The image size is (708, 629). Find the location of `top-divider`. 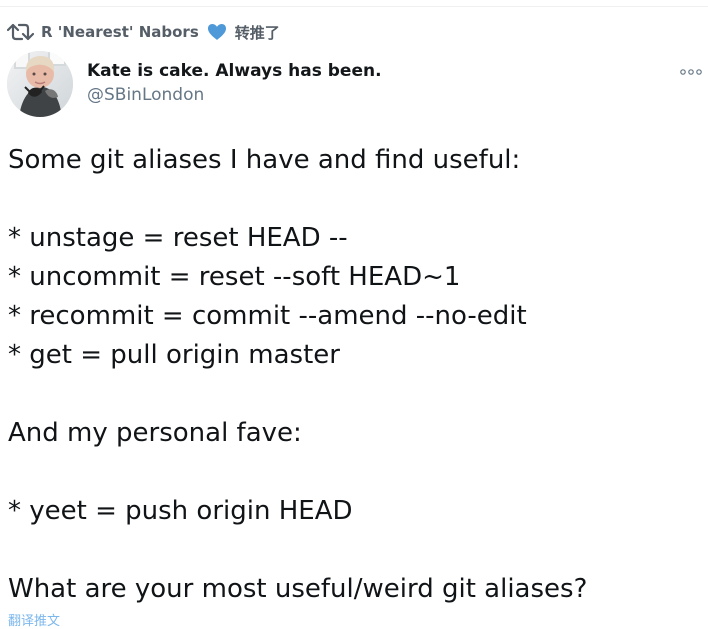

top-divider is located at coordinates (354, 3).